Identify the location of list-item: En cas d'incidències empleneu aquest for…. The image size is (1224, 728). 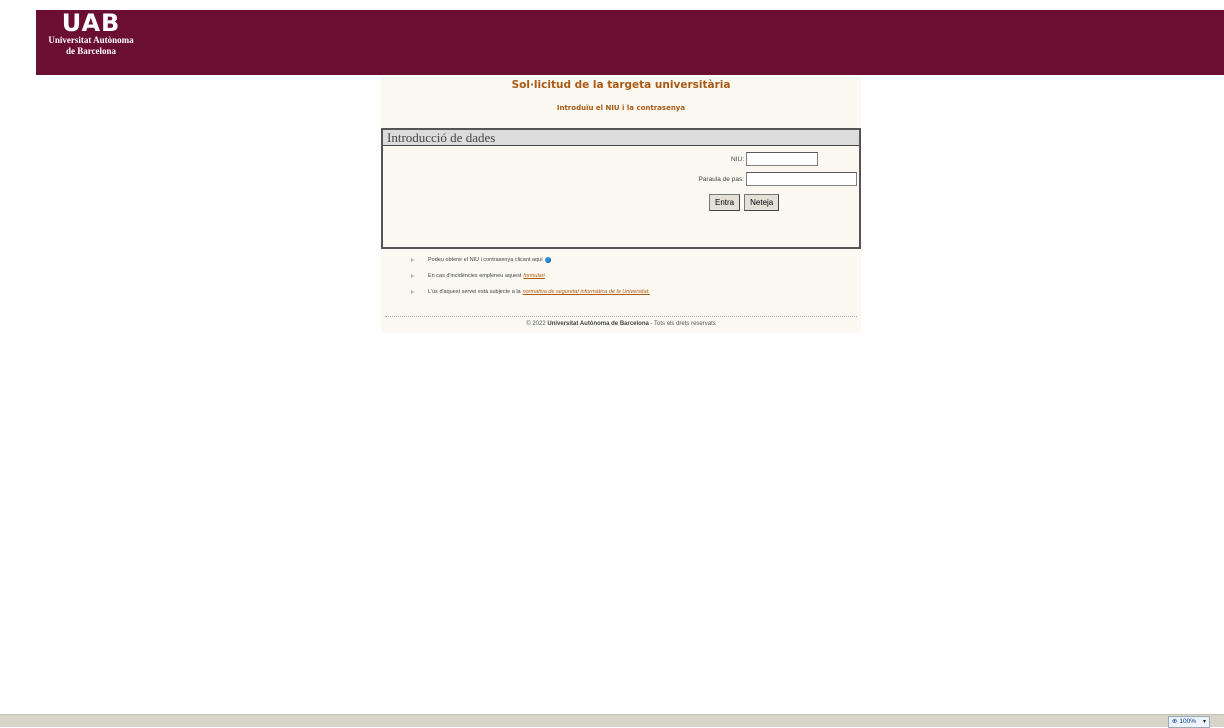
(478, 276).